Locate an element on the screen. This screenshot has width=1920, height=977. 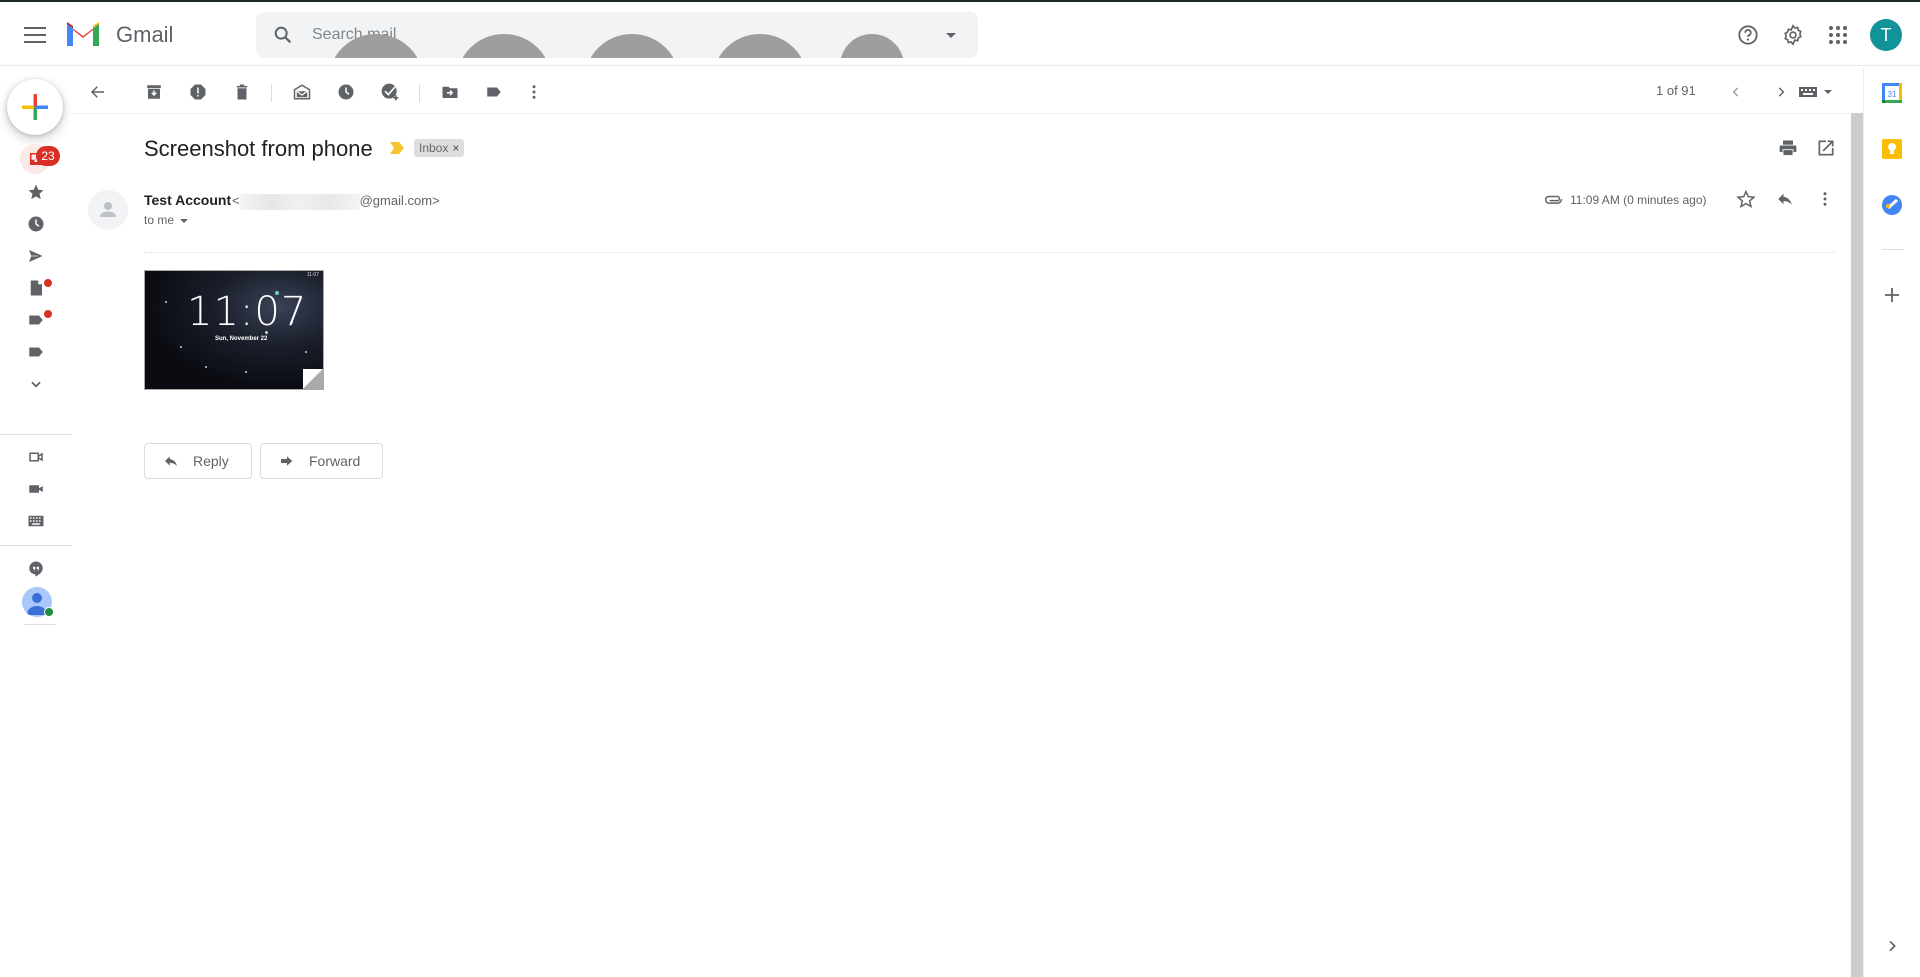
tasks-icon is located at coordinates (1892, 205).